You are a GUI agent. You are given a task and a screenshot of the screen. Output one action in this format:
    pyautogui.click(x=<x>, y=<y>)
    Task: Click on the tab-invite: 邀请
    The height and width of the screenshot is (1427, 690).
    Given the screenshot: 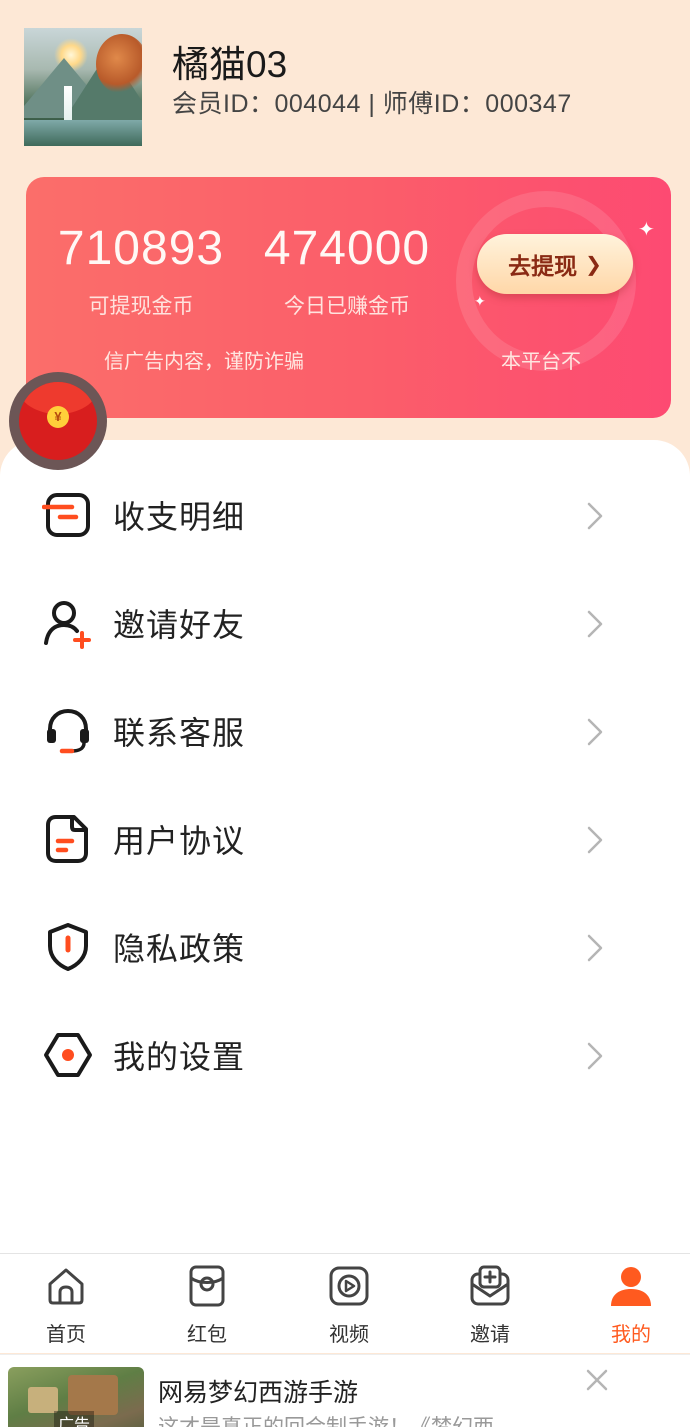 What is the action you would take?
    pyautogui.click(x=490, y=1304)
    